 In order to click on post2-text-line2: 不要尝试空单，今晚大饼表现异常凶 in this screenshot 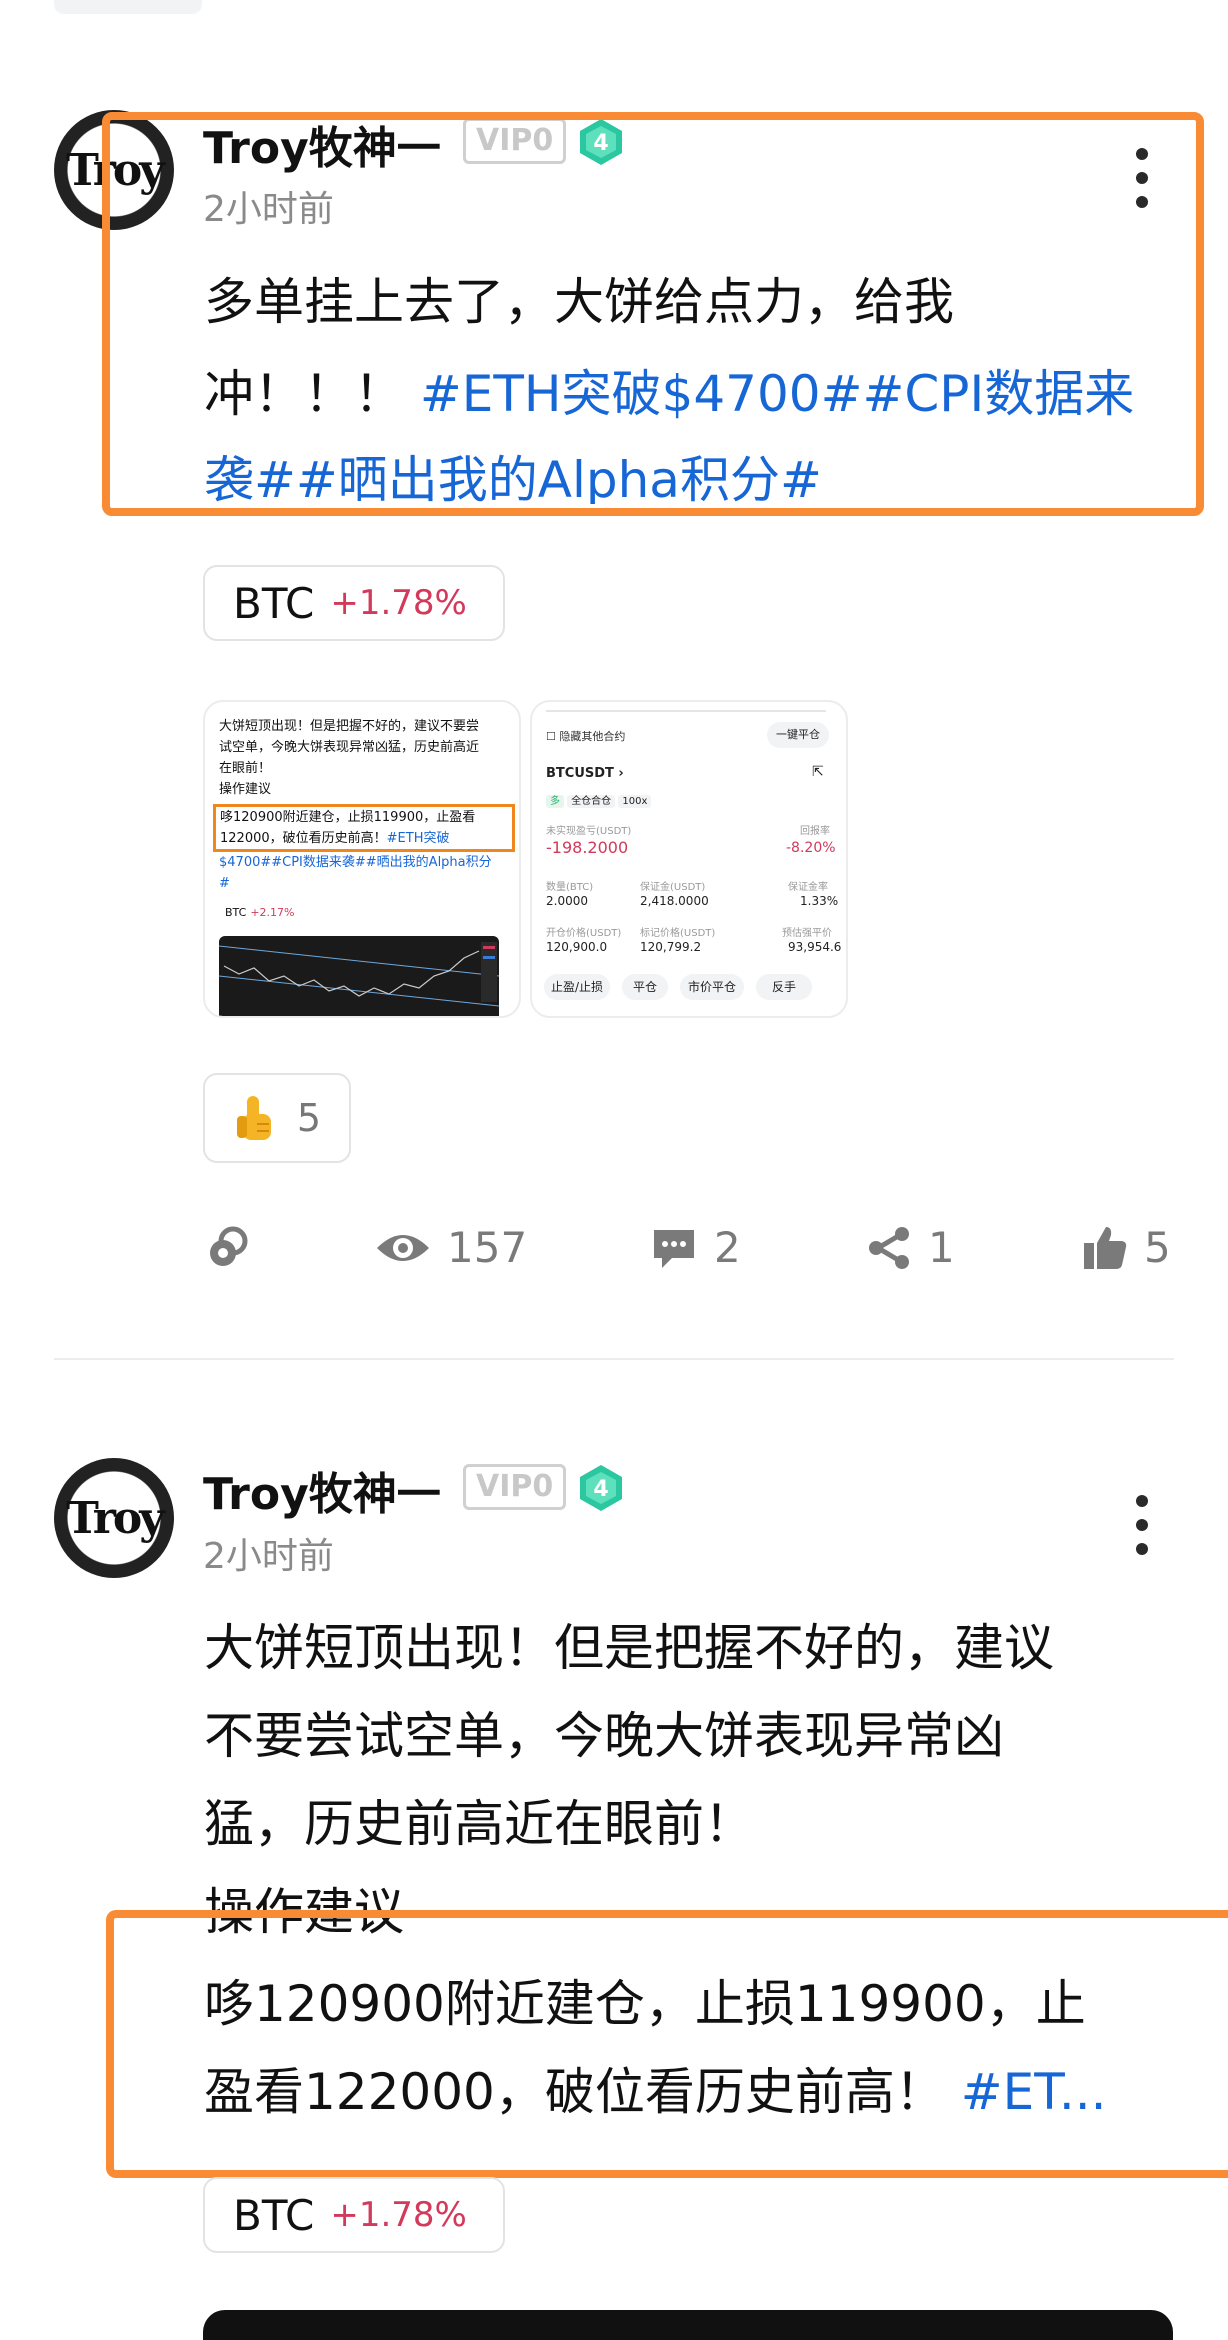, I will do `click(604, 1736)`.